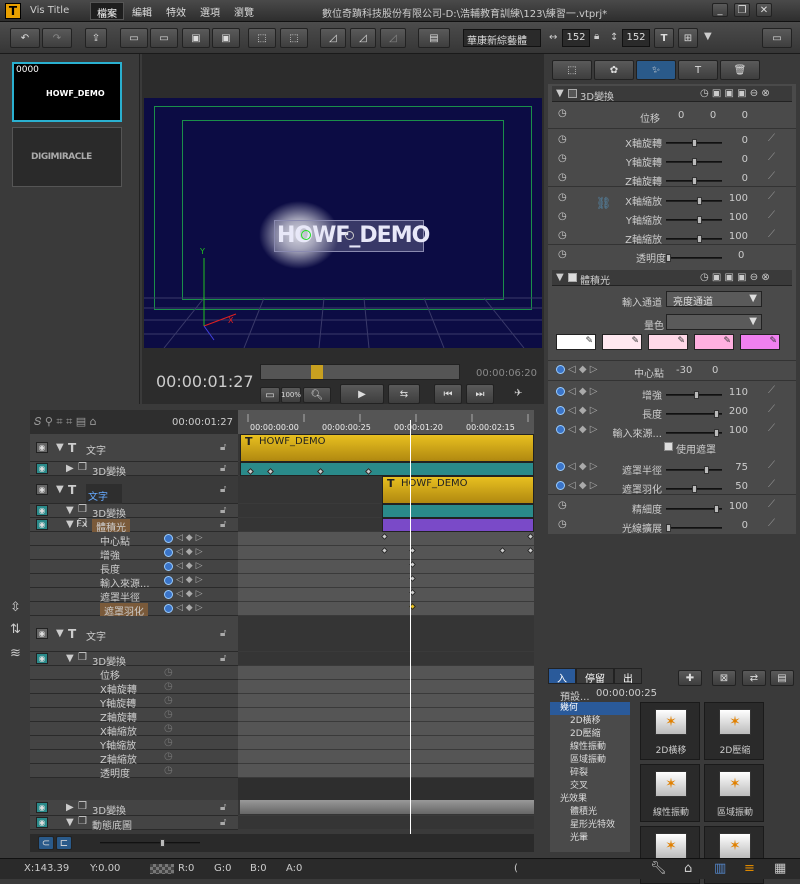 The height and width of the screenshot is (884, 800). What do you see at coordinates (590, 825) in the screenshot?
I see `category-item: 星形光特效` at bounding box center [590, 825].